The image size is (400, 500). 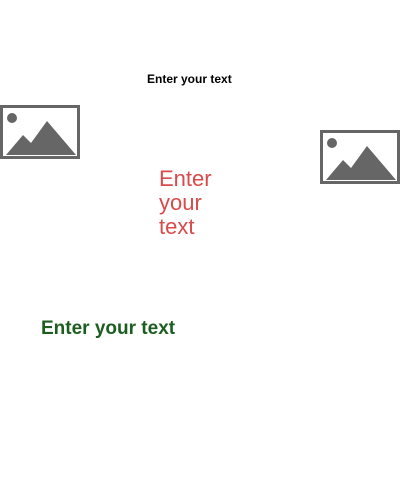 I want to click on text-element-green: Enter your text, so click(x=108, y=329).